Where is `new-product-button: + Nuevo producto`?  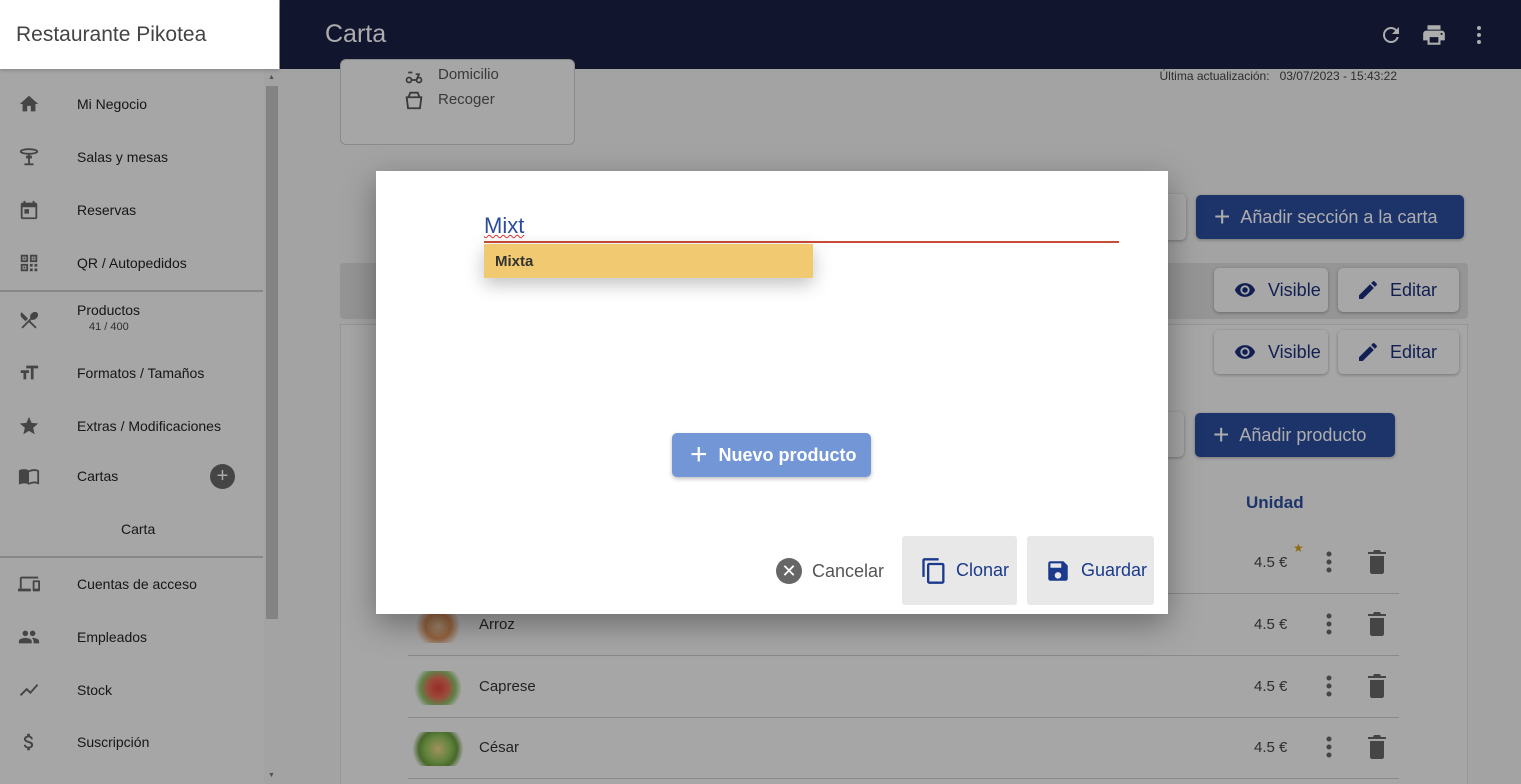
new-product-button: + Nuevo producto is located at coordinates (771, 455).